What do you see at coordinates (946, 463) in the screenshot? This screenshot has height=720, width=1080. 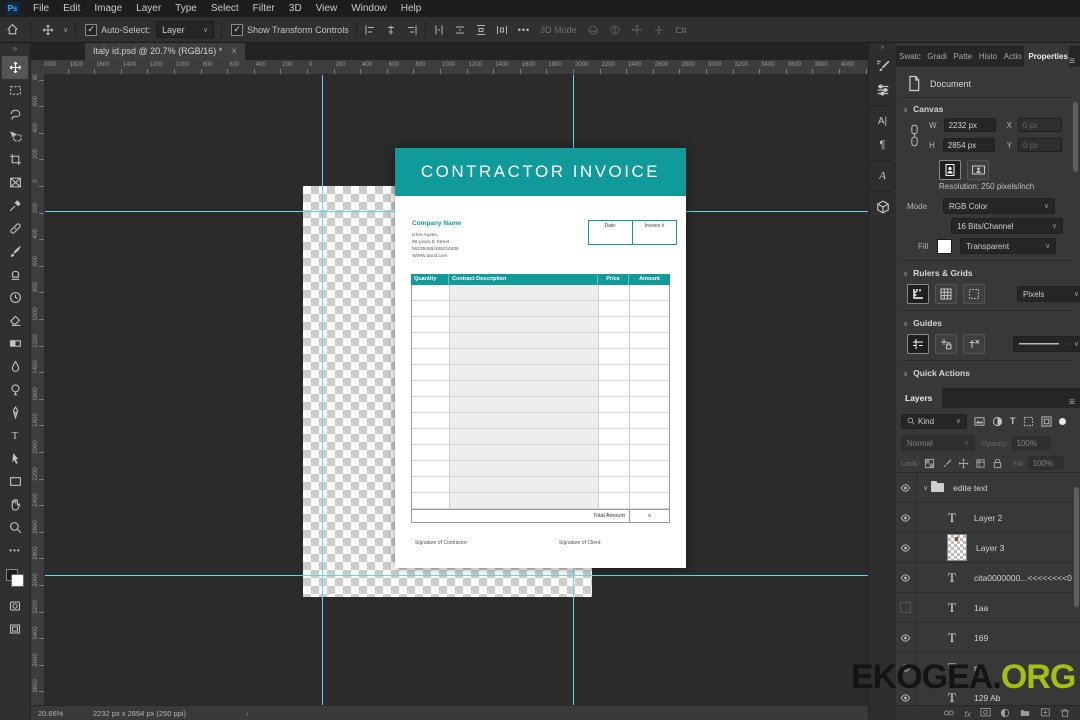 I see `lock-pixels-icon` at bounding box center [946, 463].